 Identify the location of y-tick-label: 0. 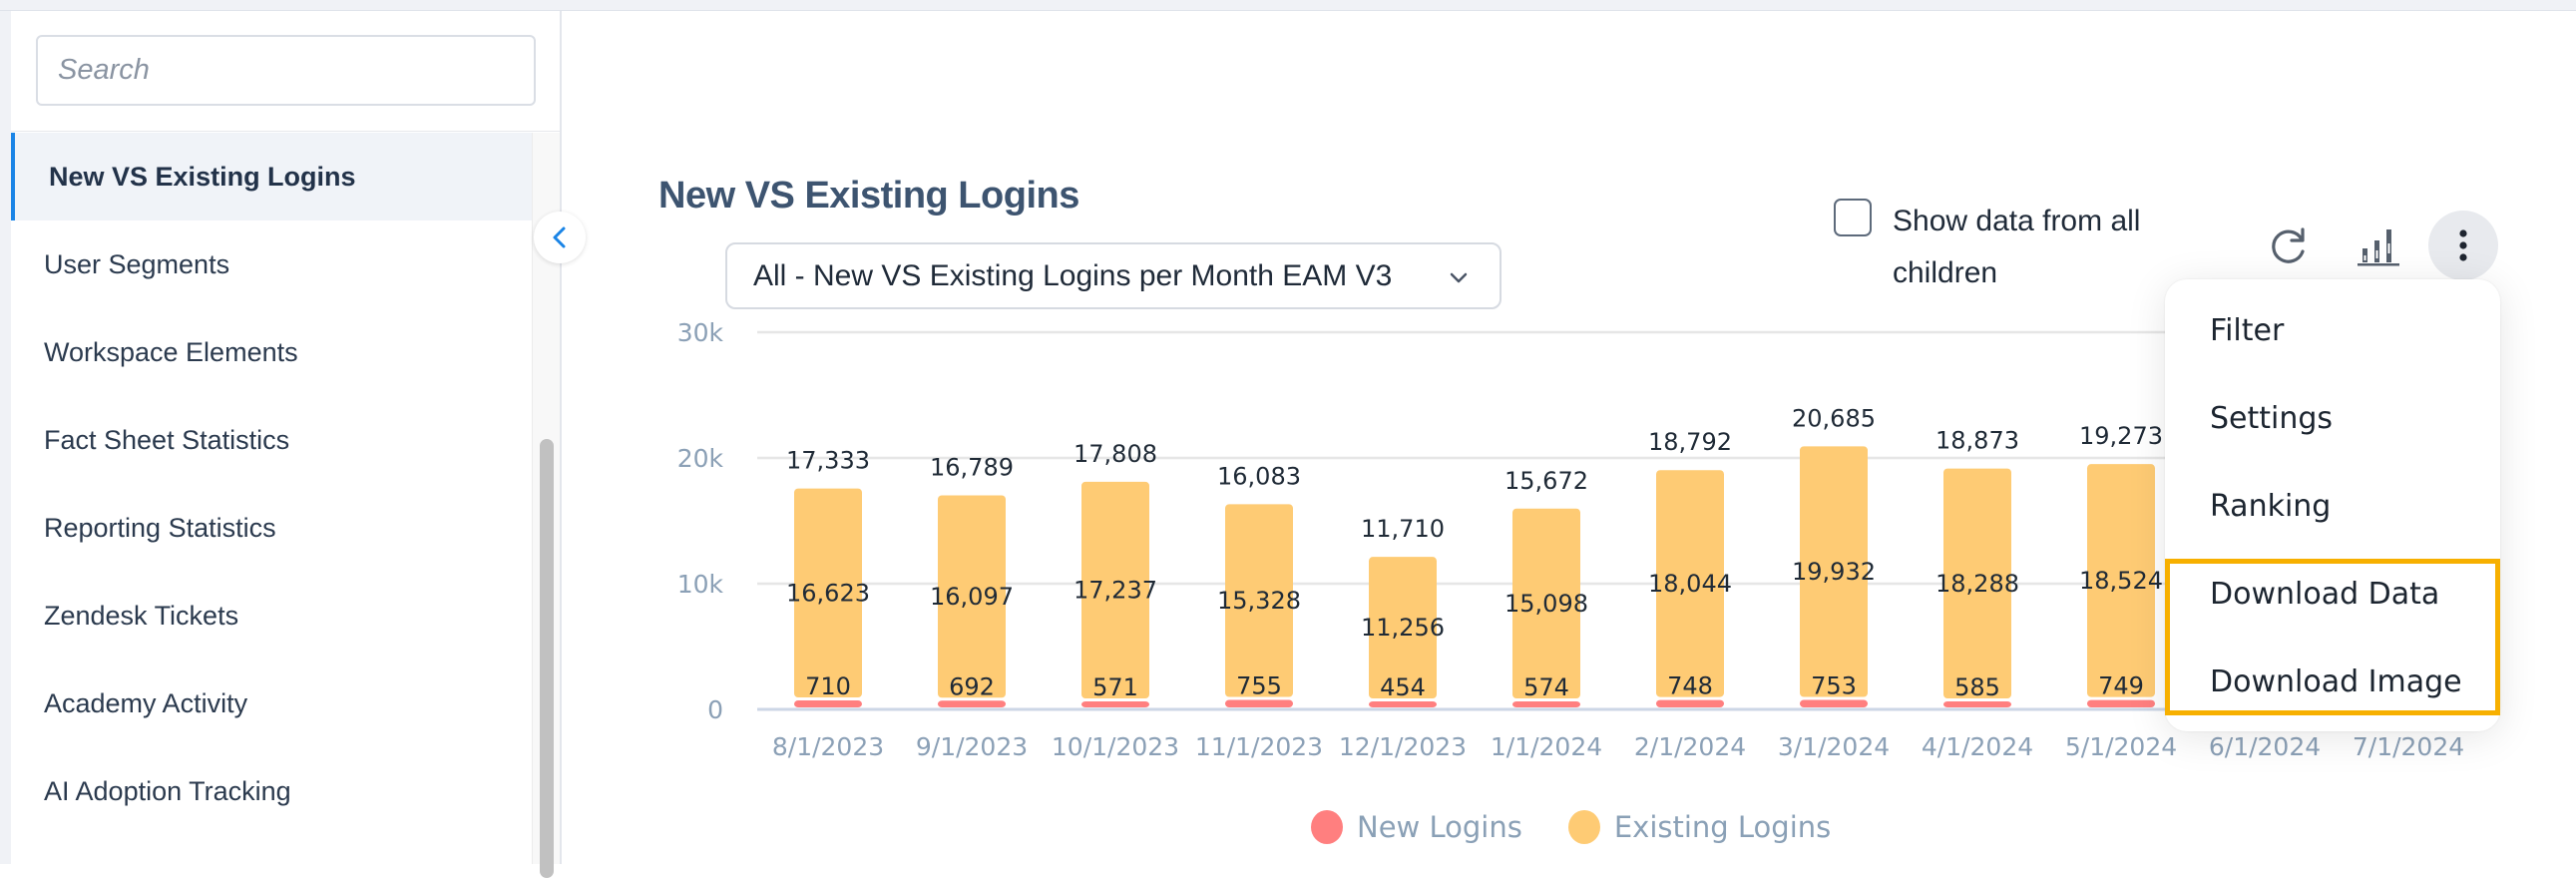
(715, 710).